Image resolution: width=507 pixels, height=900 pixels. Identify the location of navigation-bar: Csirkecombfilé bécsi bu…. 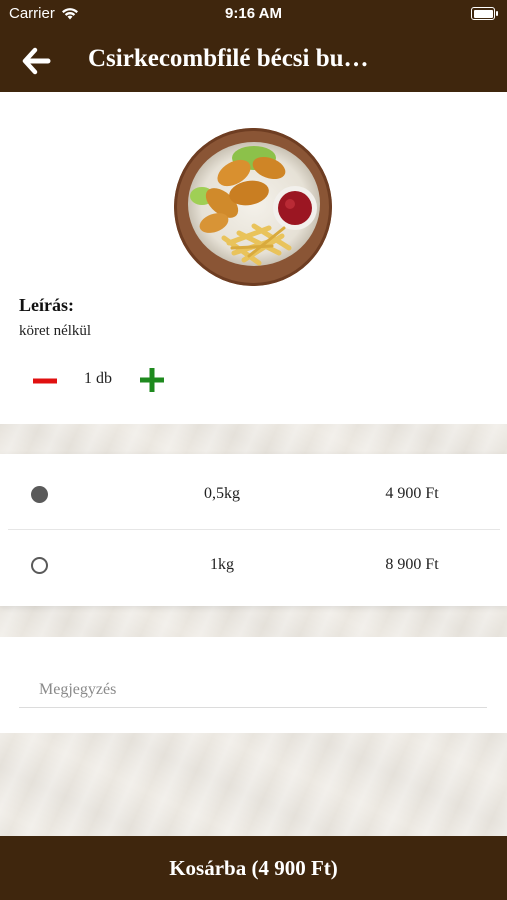
(253, 60).